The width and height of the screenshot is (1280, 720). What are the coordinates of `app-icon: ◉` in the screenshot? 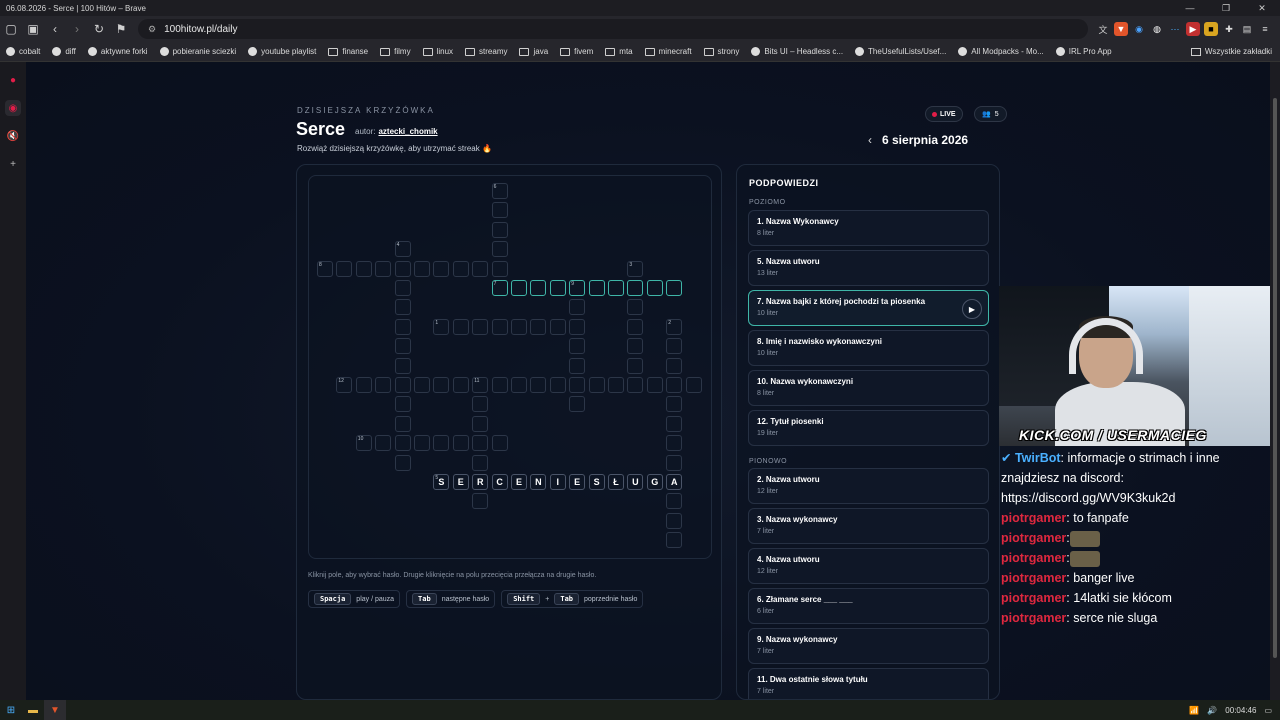 It's located at (13, 108).